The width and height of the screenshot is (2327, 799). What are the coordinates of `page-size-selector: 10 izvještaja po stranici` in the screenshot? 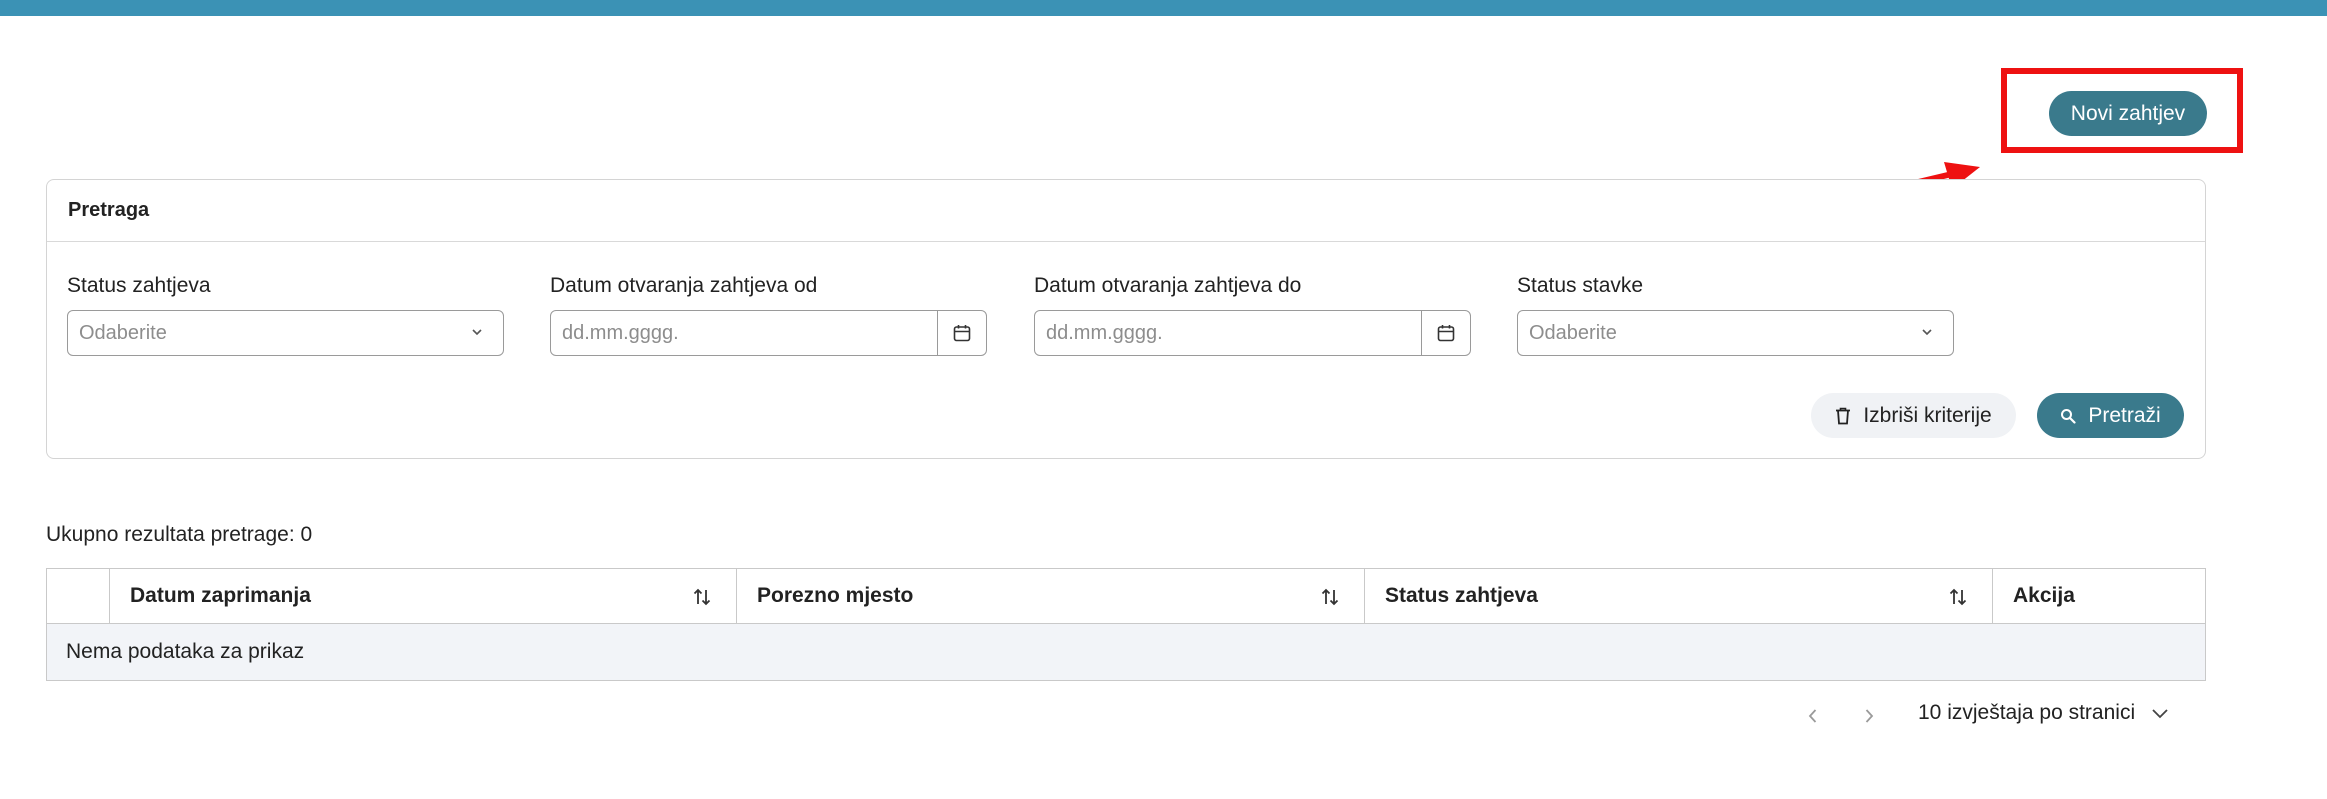 It's located at (2044, 713).